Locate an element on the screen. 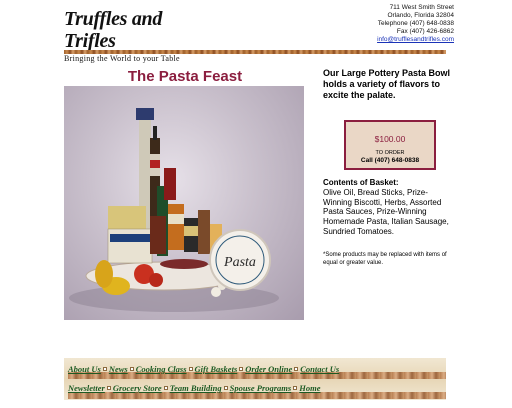  price-box: $100.00 TO ORDER Call (407) 648-0838 is located at coordinates (390, 145).